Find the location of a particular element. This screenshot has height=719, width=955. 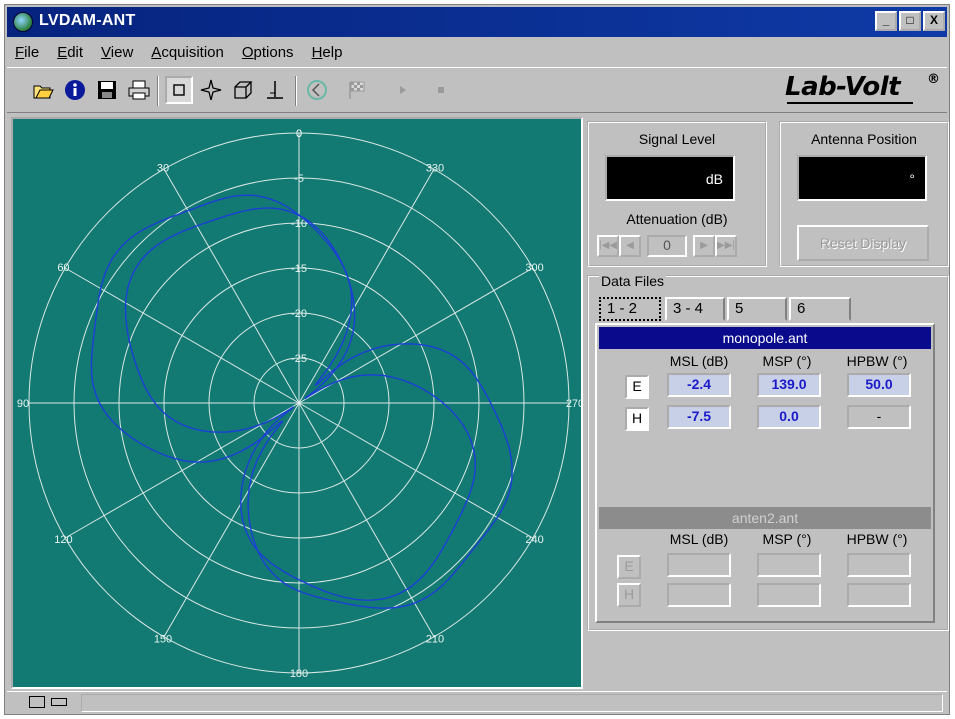

file2-col-msl: MSL (dB) is located at coordinates (699, 539).